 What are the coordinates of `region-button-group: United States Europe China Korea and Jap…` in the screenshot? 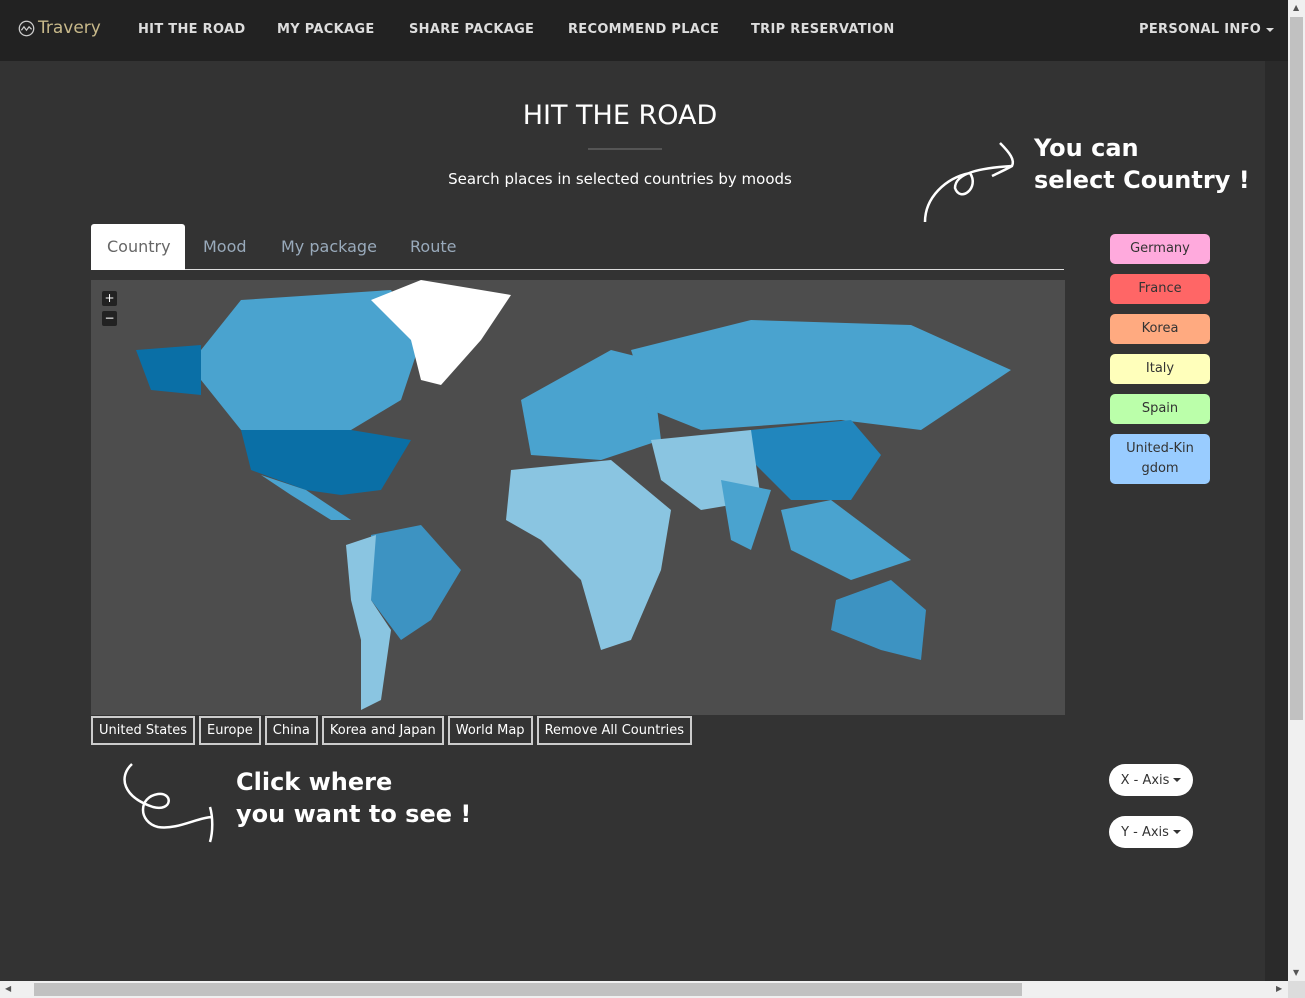 It's located at (392, 730).